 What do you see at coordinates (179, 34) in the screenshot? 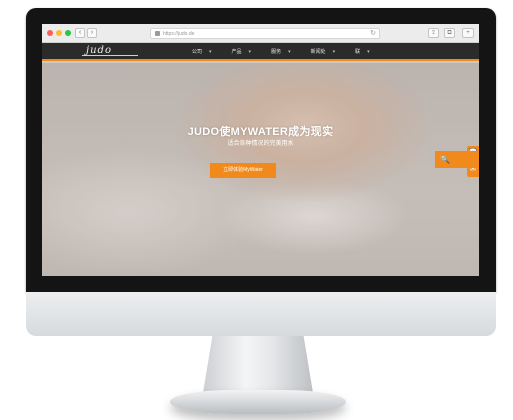
I see `url-text: https://judo.de` at bounding box center [179, 34].